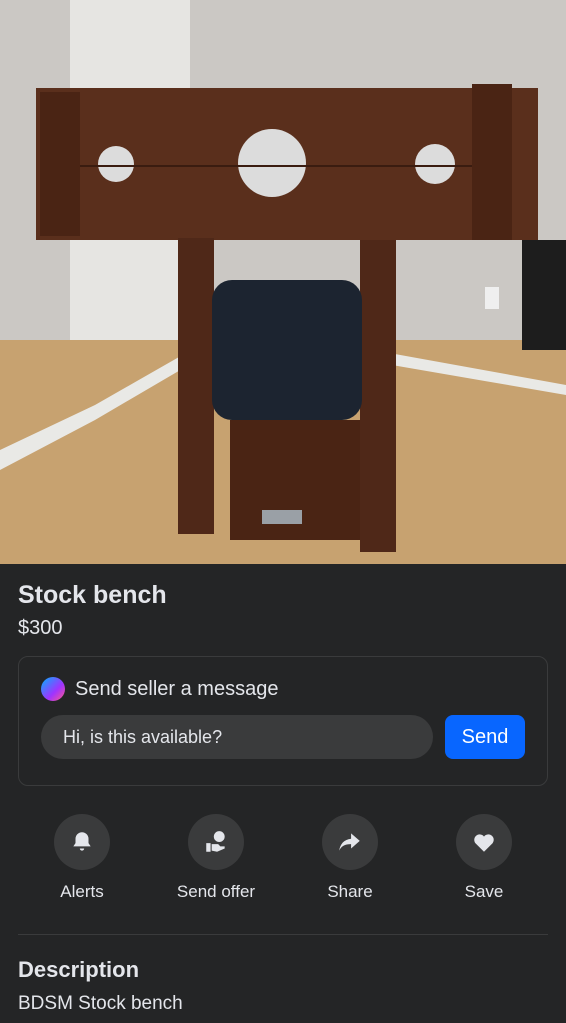 Image resolution: width=566 pixels, height=1023 pixels. Describe the element at coordinates (92, 595) in the screenshot. I see `listing-title: Stock bench` at that location.